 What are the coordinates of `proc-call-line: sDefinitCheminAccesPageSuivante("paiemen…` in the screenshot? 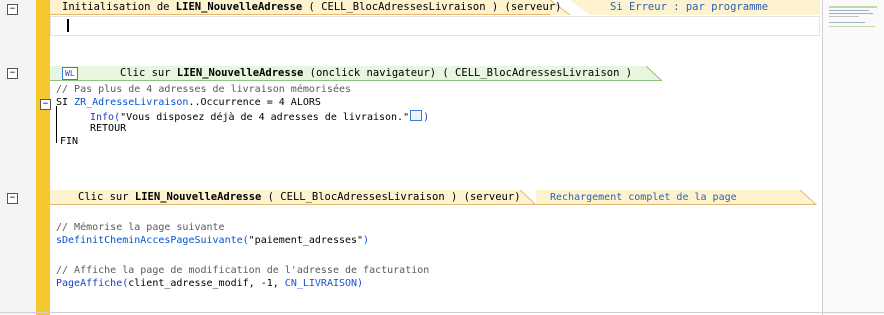 It's located at (213, 240).